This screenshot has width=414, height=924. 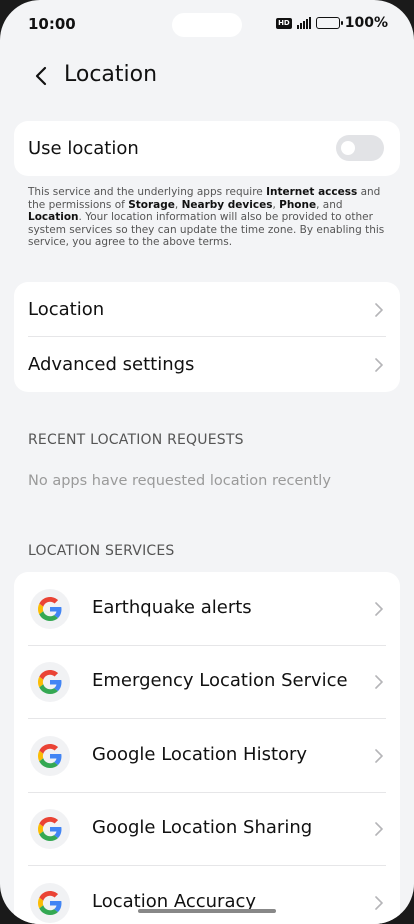 What do you see at coordinates (179, 481) in the screenshot?
I see `recent-requests-empty: No apps have requested location recently` at bounding box center [179, 481].